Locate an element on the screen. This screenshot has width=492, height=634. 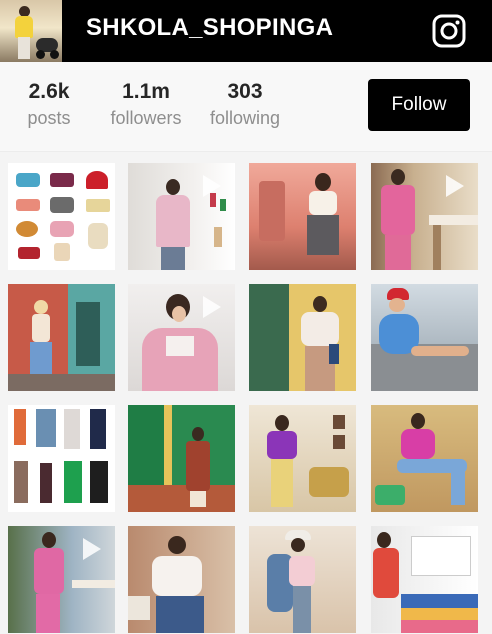
avatar-figure-legs is located at coordinates (24, 48).